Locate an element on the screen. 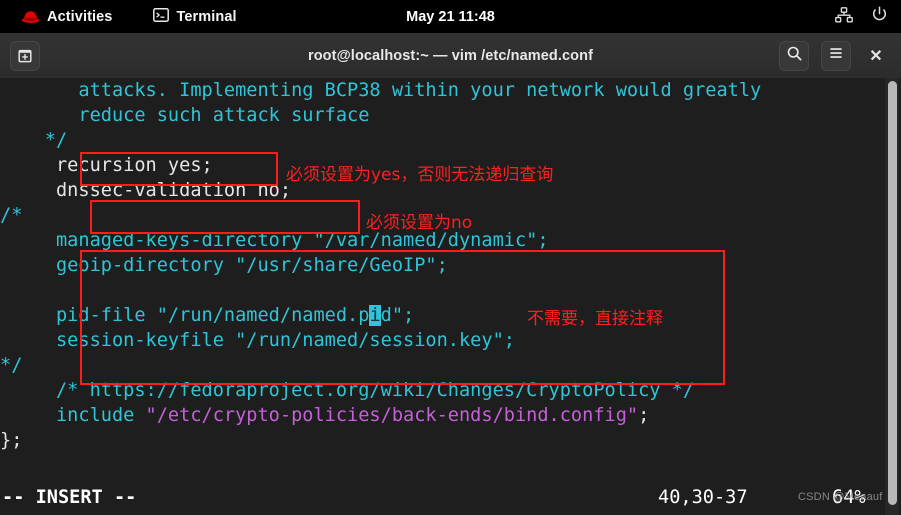 The width and height of the screenshot is (901, 515). search-button is located at coordinates (794, 55).